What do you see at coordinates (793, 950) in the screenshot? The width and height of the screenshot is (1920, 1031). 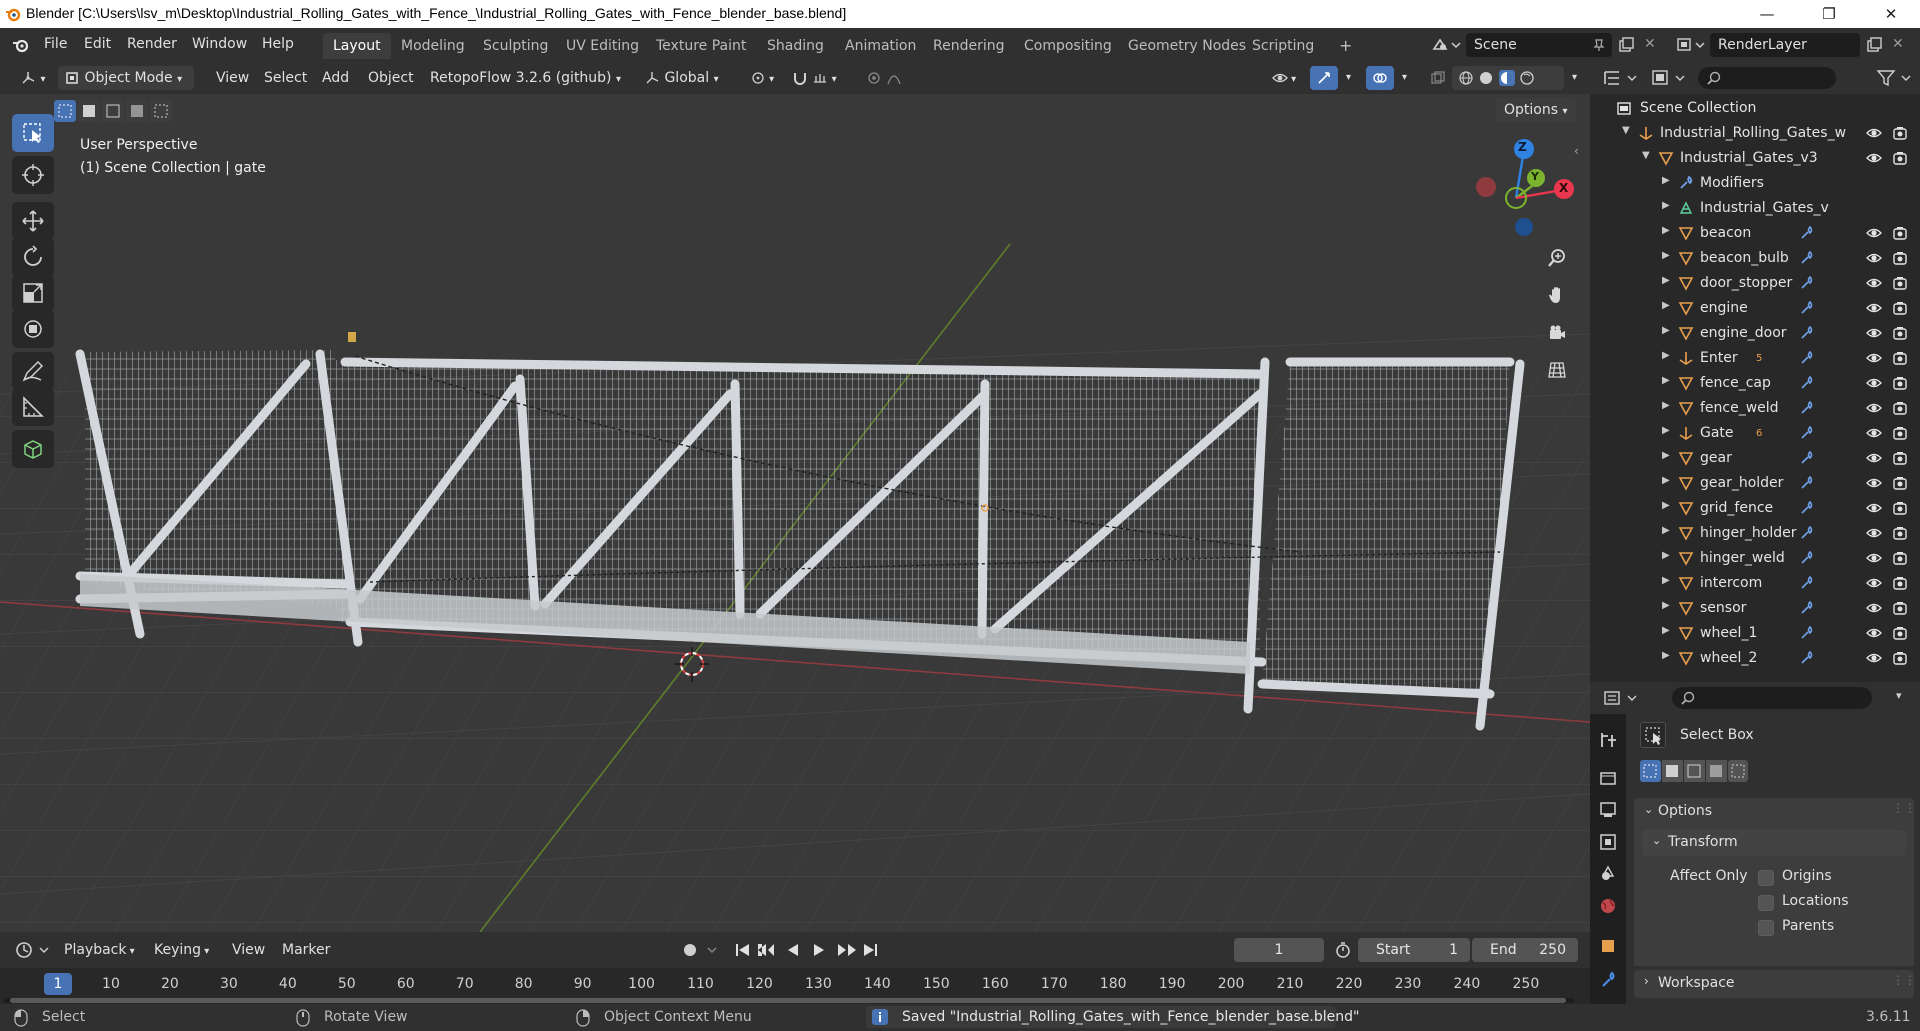 I see `play-reverse-icon` at bounding box center [793, 950].